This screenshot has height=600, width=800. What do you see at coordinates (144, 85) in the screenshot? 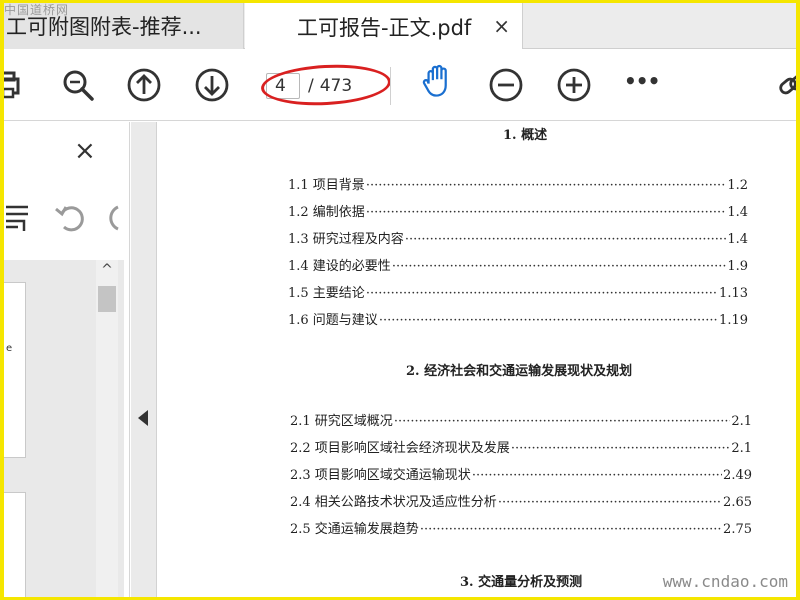
I see `previous-page-icon` at bounding box center [144, 85].